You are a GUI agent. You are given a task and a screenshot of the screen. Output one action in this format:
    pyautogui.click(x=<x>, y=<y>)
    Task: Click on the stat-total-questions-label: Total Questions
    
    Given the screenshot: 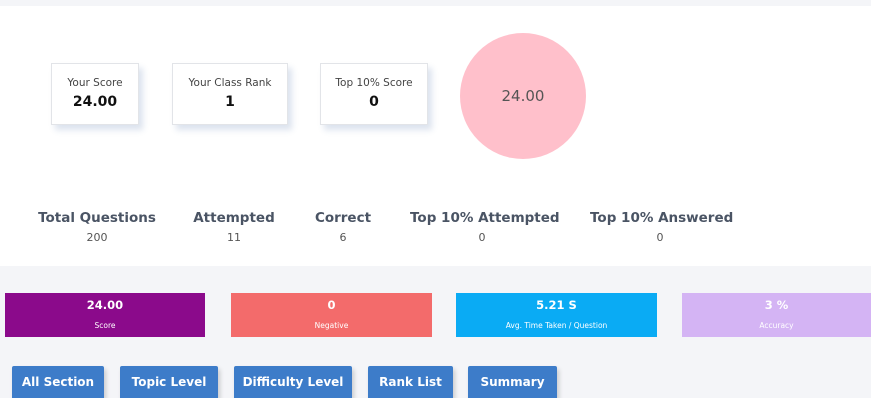 What is the action you would take?
    pyautogui.click(x=97, y=218)
    